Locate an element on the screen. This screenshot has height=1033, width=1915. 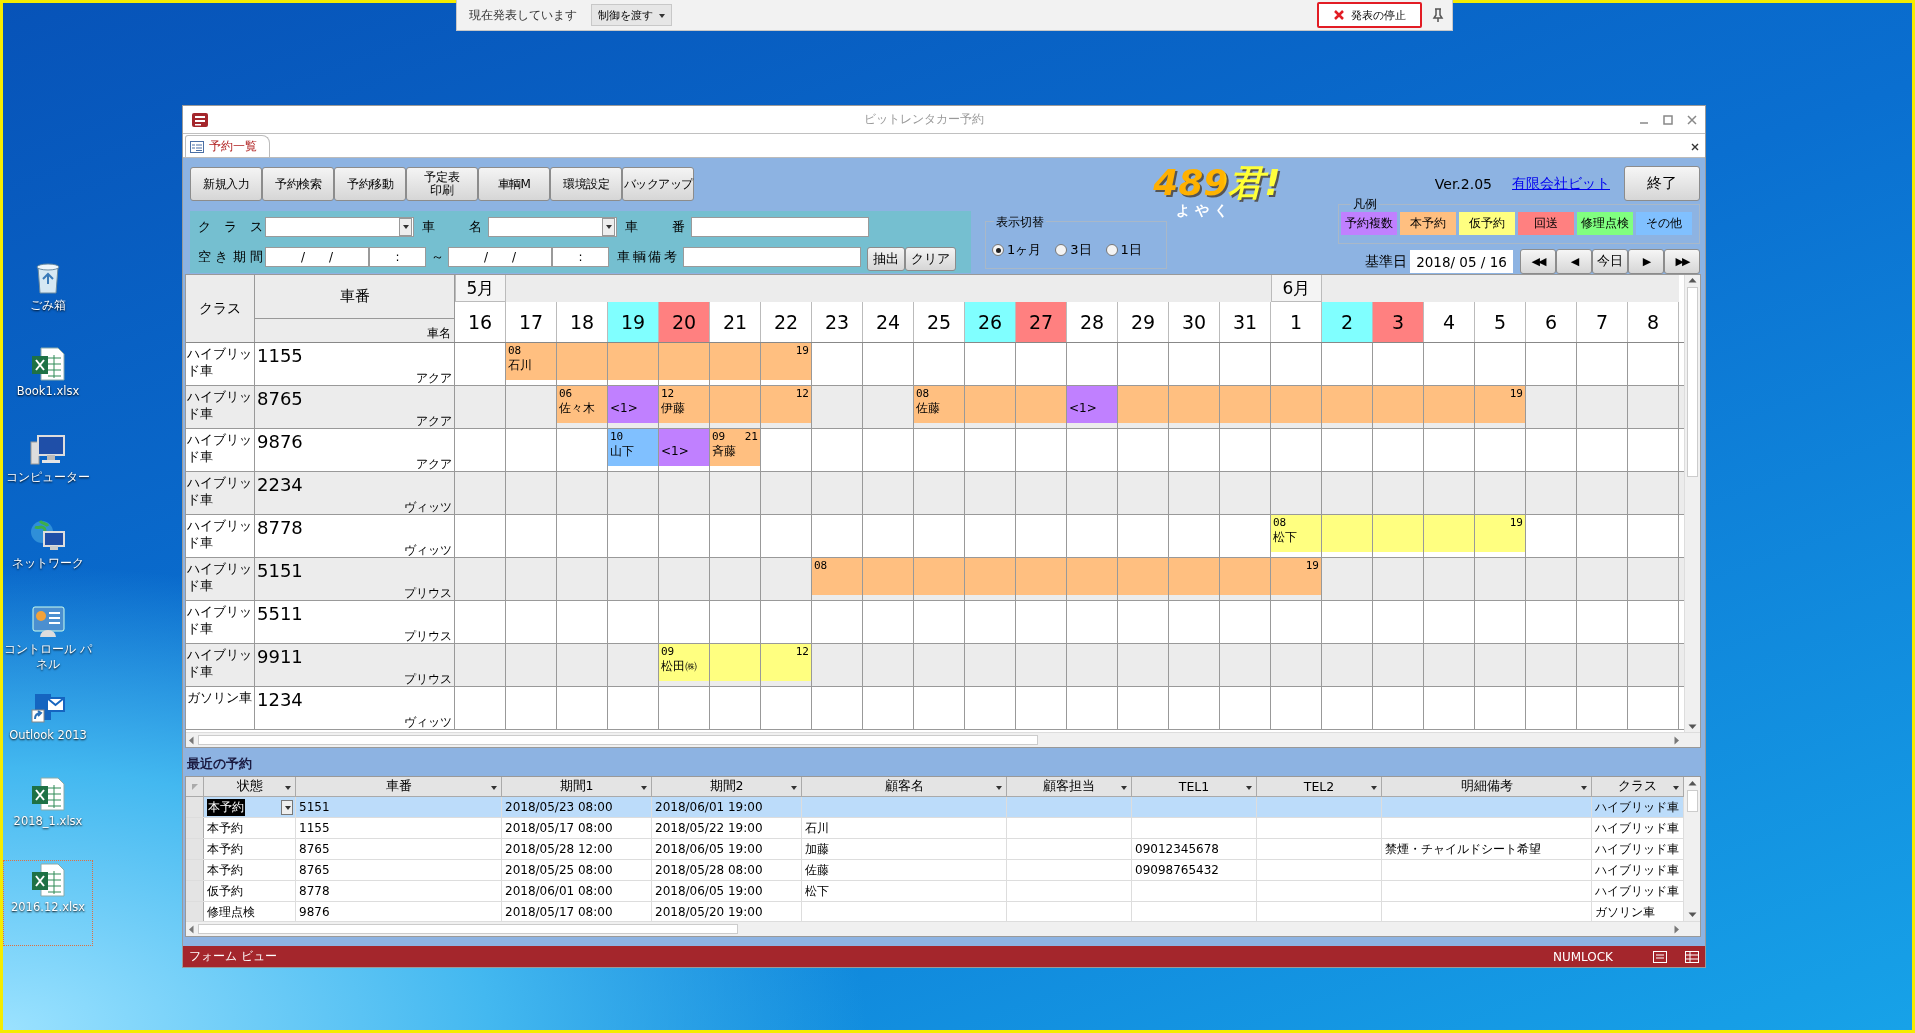
table-row: 本予約 5151 2018/05/23 08:00 2018/06/01 19:00 ハイブリッド車 is located at coordinates (935, 807).